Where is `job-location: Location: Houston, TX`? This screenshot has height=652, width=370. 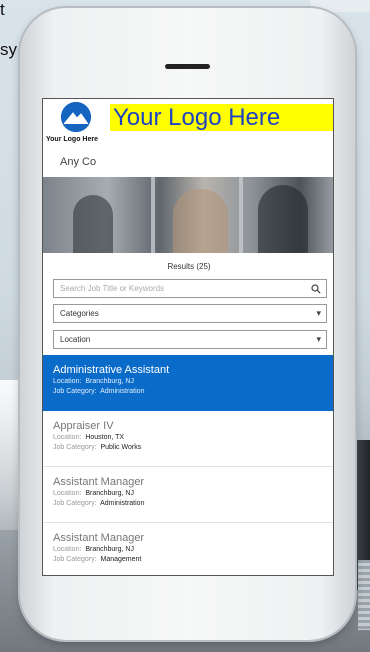 job-location: Location: Houston, TX is located at coordinates (193, 438).